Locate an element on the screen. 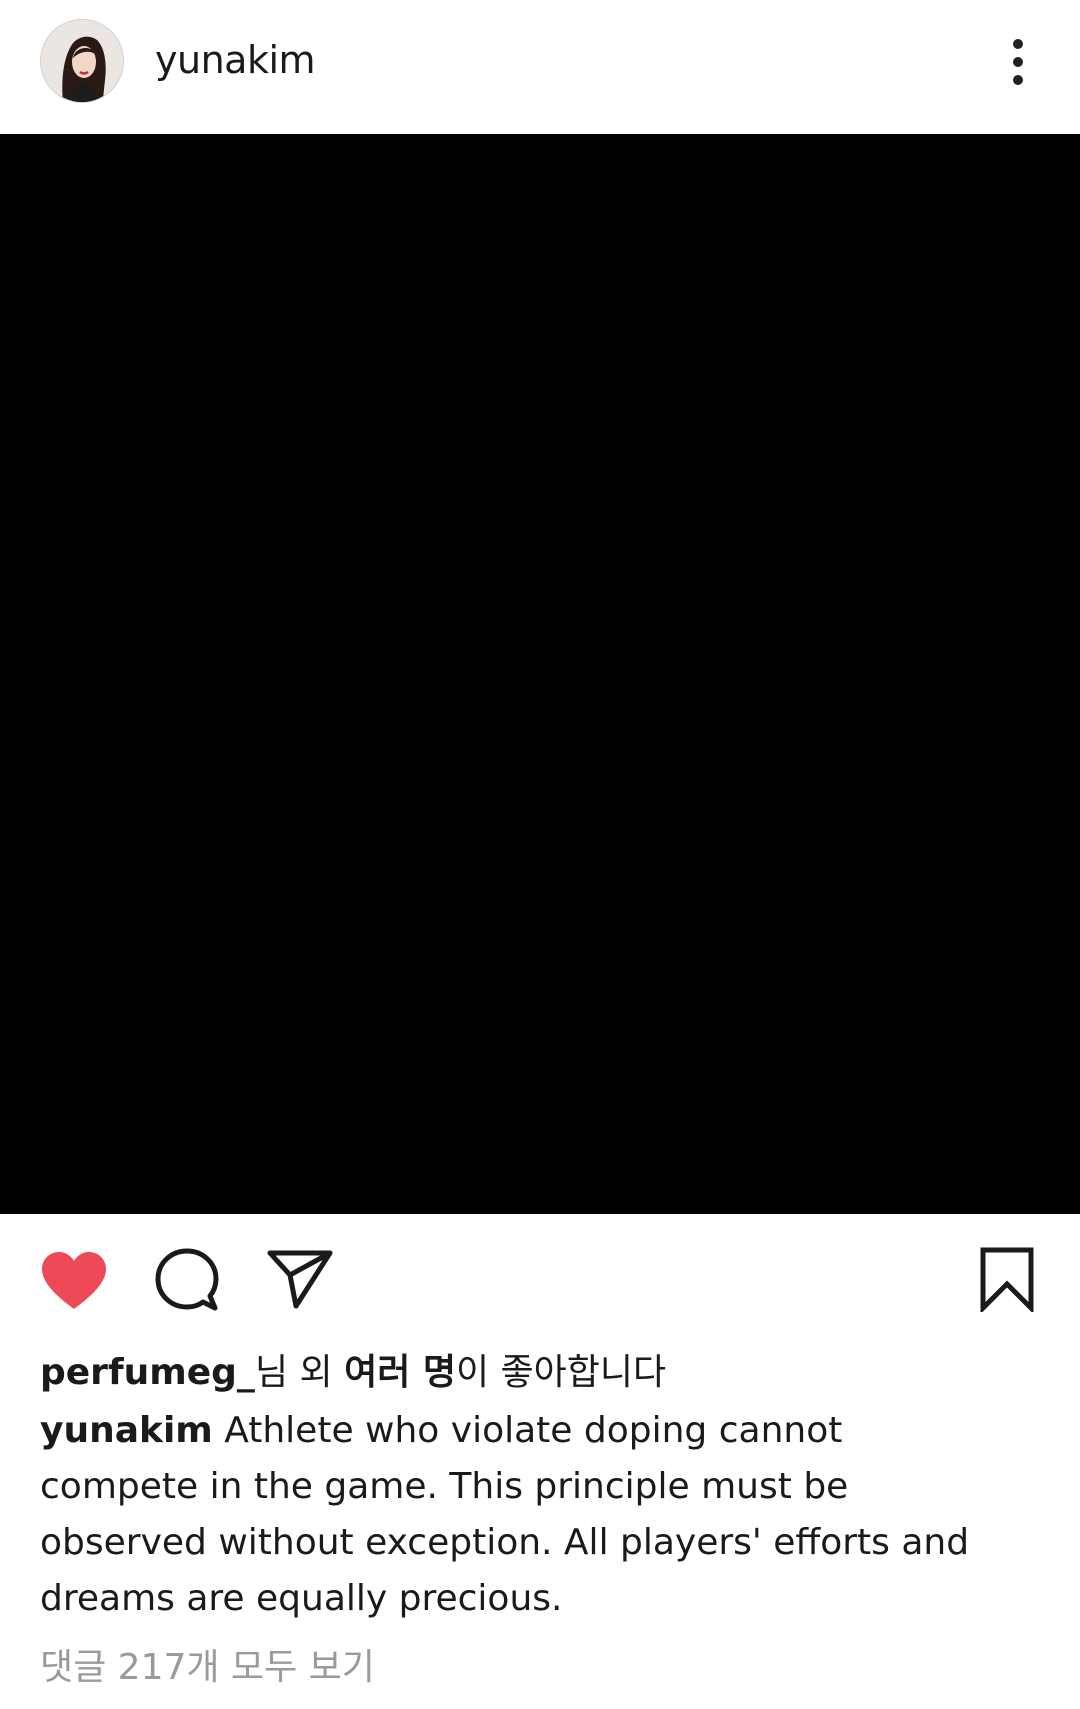 Image resolution: width=1080 pixels, height=1709 pixels. paper-plane-icon is located at coordinates (300, 1279).